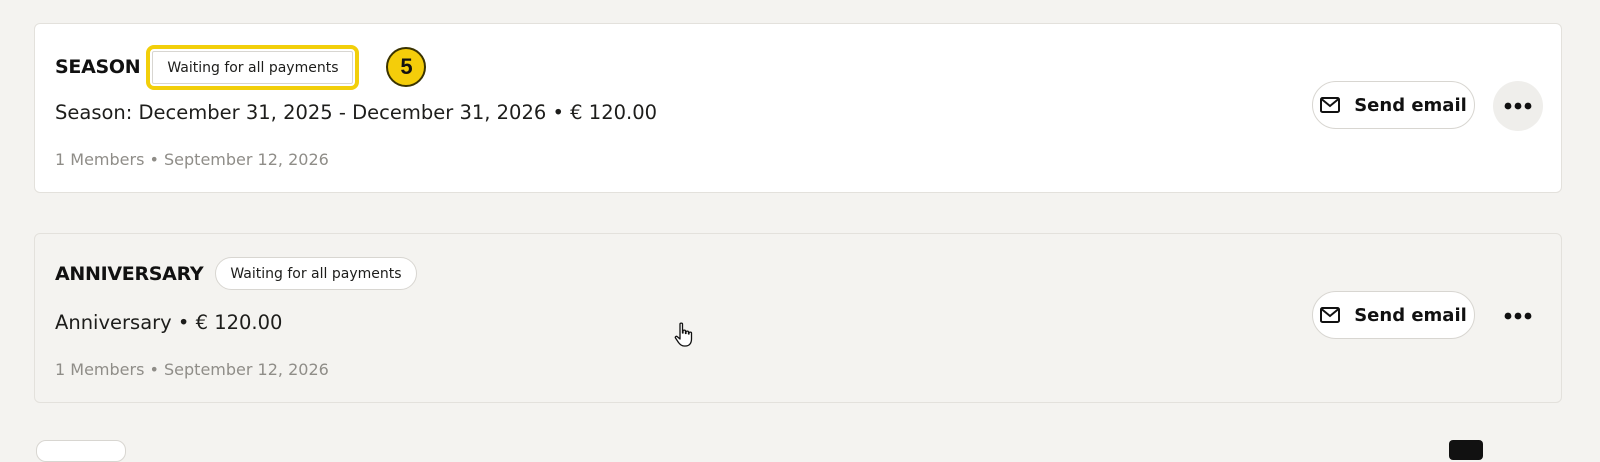 Image resolution: width=1600 pixels, height=462 pixels. I want to click on plan-name: ANNIVERSARY, so click(129, 273).